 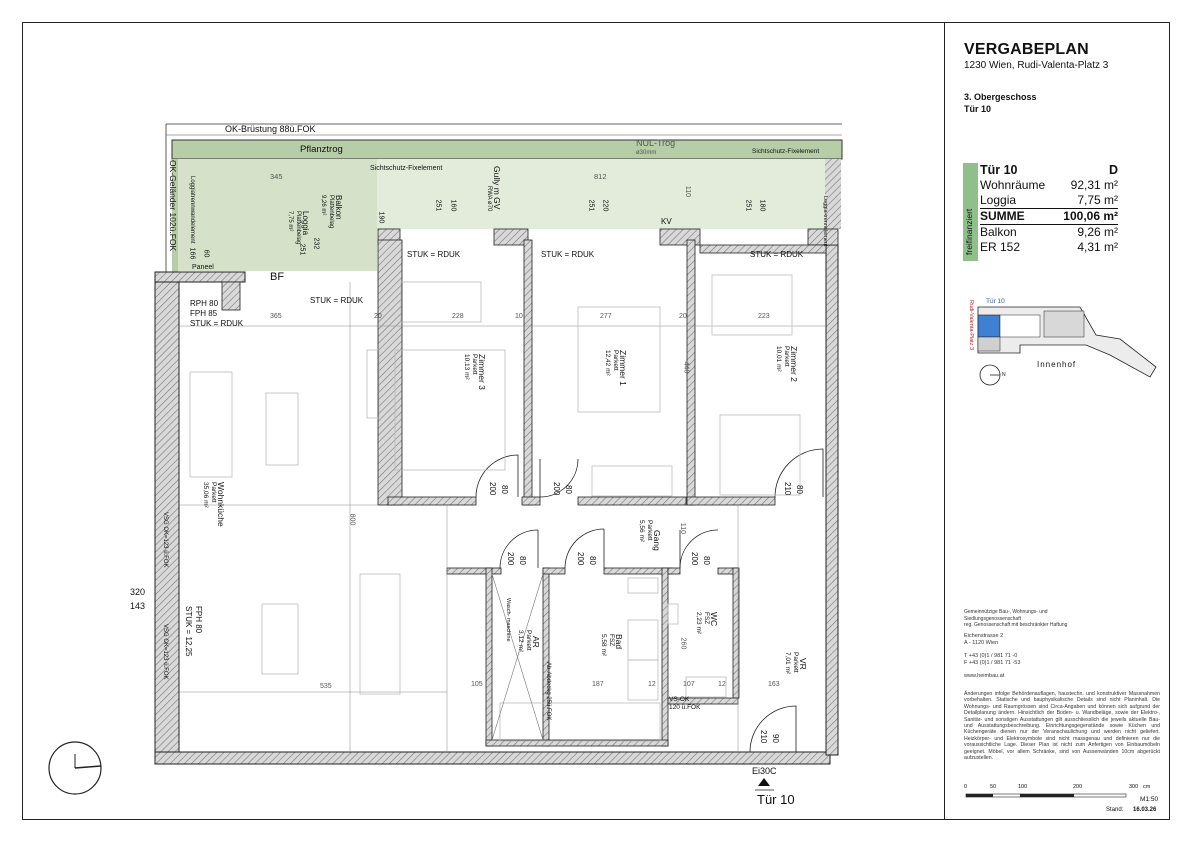 I want to click on scale-ratio: M1:50, so click(x=1149, y=799).